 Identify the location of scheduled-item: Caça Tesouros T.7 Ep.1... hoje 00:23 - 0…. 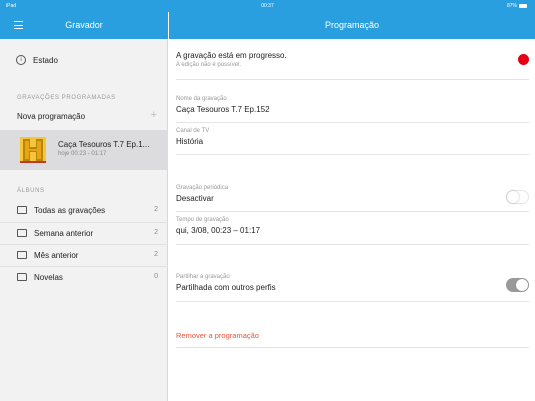
(84, 150).